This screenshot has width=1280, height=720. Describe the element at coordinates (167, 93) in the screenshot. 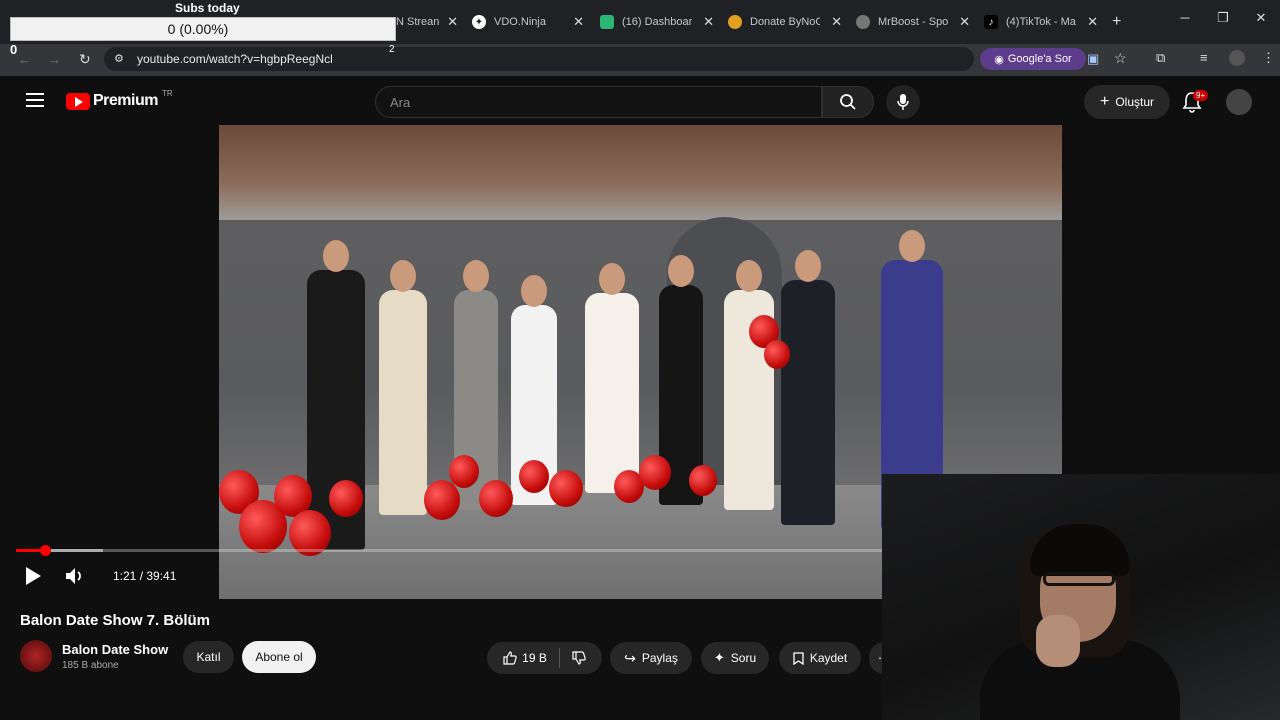

I see `region-code: TR` at that location.